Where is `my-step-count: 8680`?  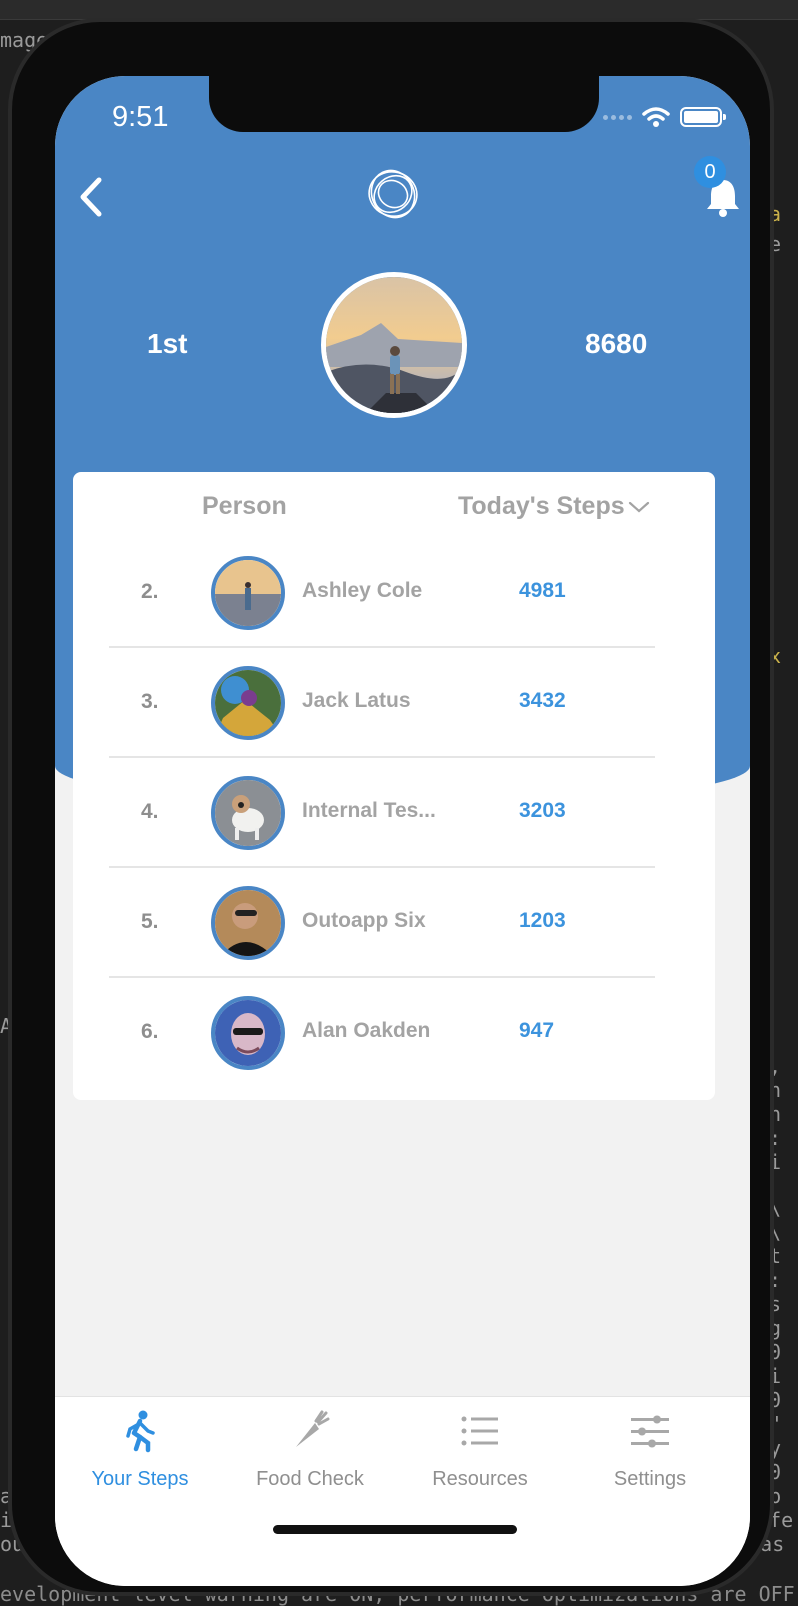
my-step-count: 8680 is located at coordinates (616, 343).